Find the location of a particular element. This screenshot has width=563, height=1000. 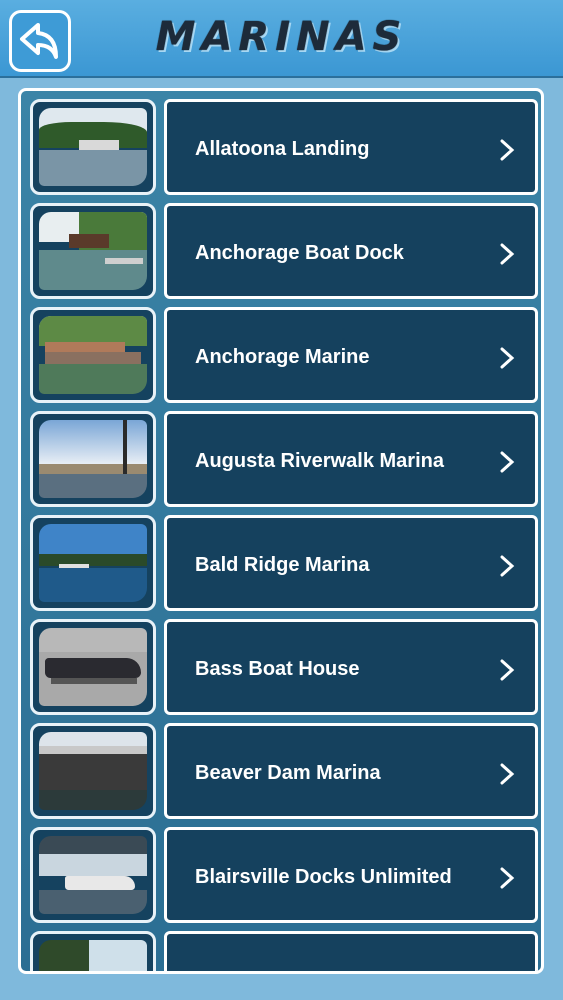

marina-name: Allatoona Landing is located at coordinates (282, 149).